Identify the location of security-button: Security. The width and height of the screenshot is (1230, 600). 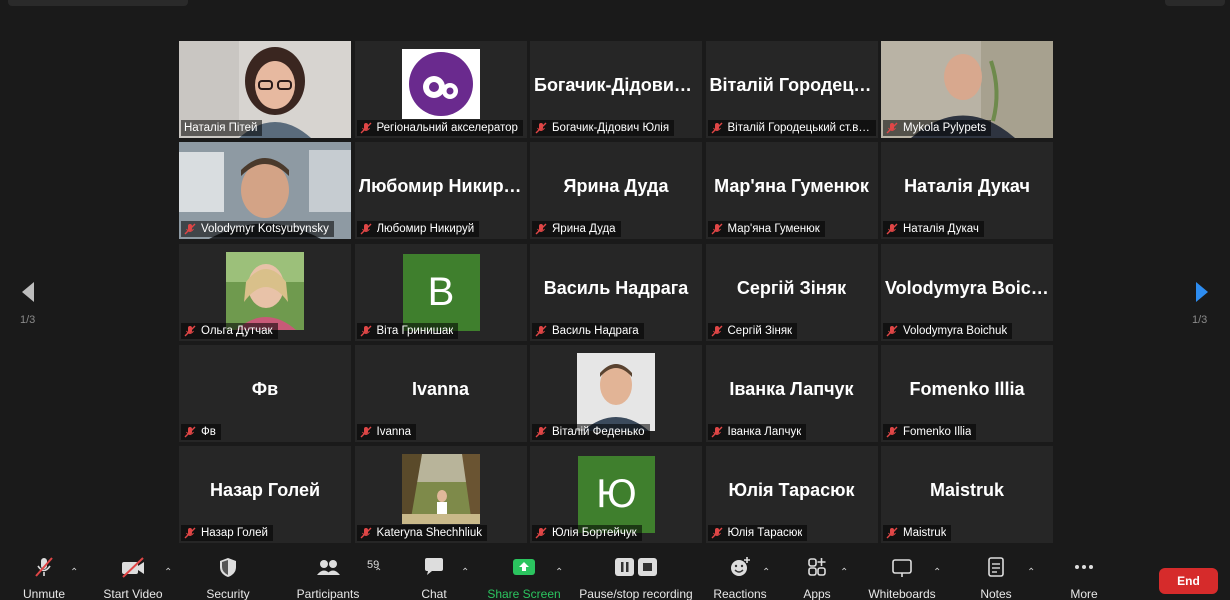
(228, 577).